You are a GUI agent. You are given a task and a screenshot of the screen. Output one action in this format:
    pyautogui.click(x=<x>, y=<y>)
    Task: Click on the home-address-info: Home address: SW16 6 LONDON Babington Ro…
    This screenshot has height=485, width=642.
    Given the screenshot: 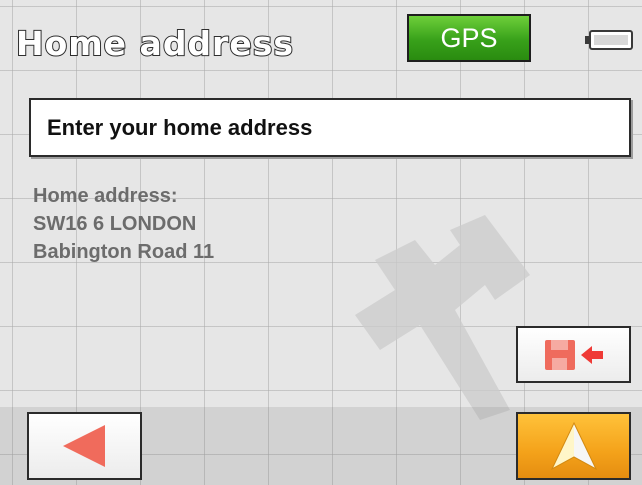 What is the action you would take?
    pyautogui.click(x=123, y=224)
    